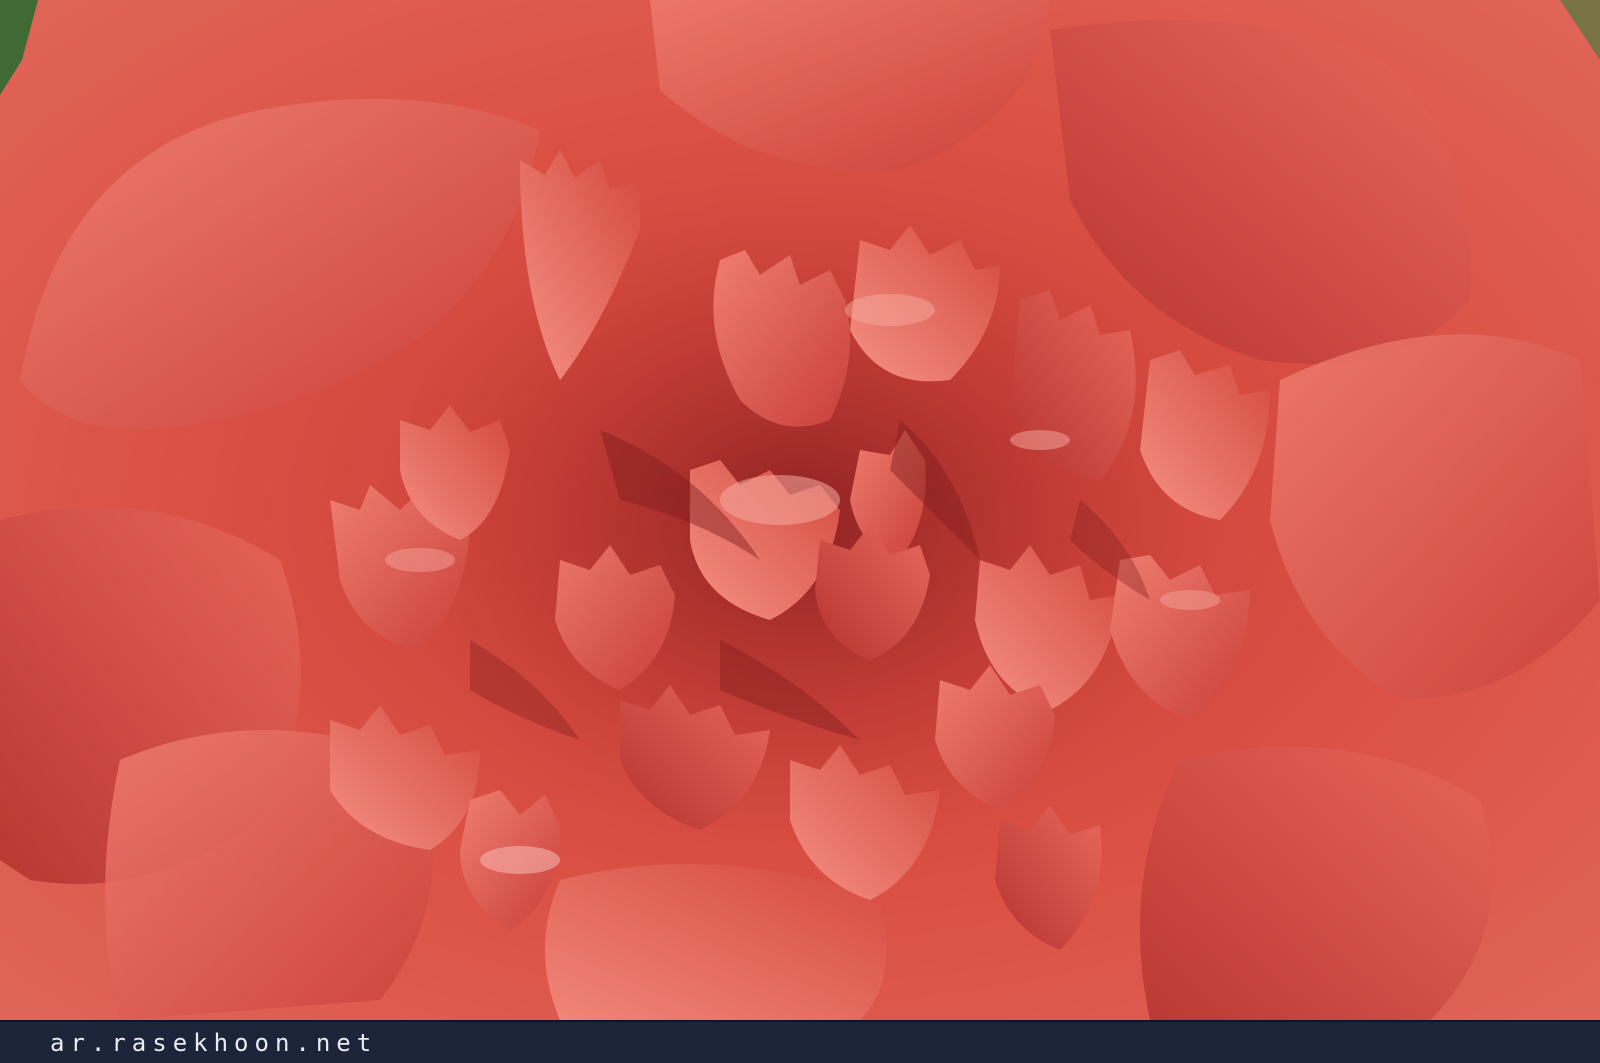 This screenshot has height=1063, width=1600. What do you see at coordinates (214, 1043) in the screenshot?
I see `watermark-text: ar.rasekhoon.net` at bounding box center [214, 1043].